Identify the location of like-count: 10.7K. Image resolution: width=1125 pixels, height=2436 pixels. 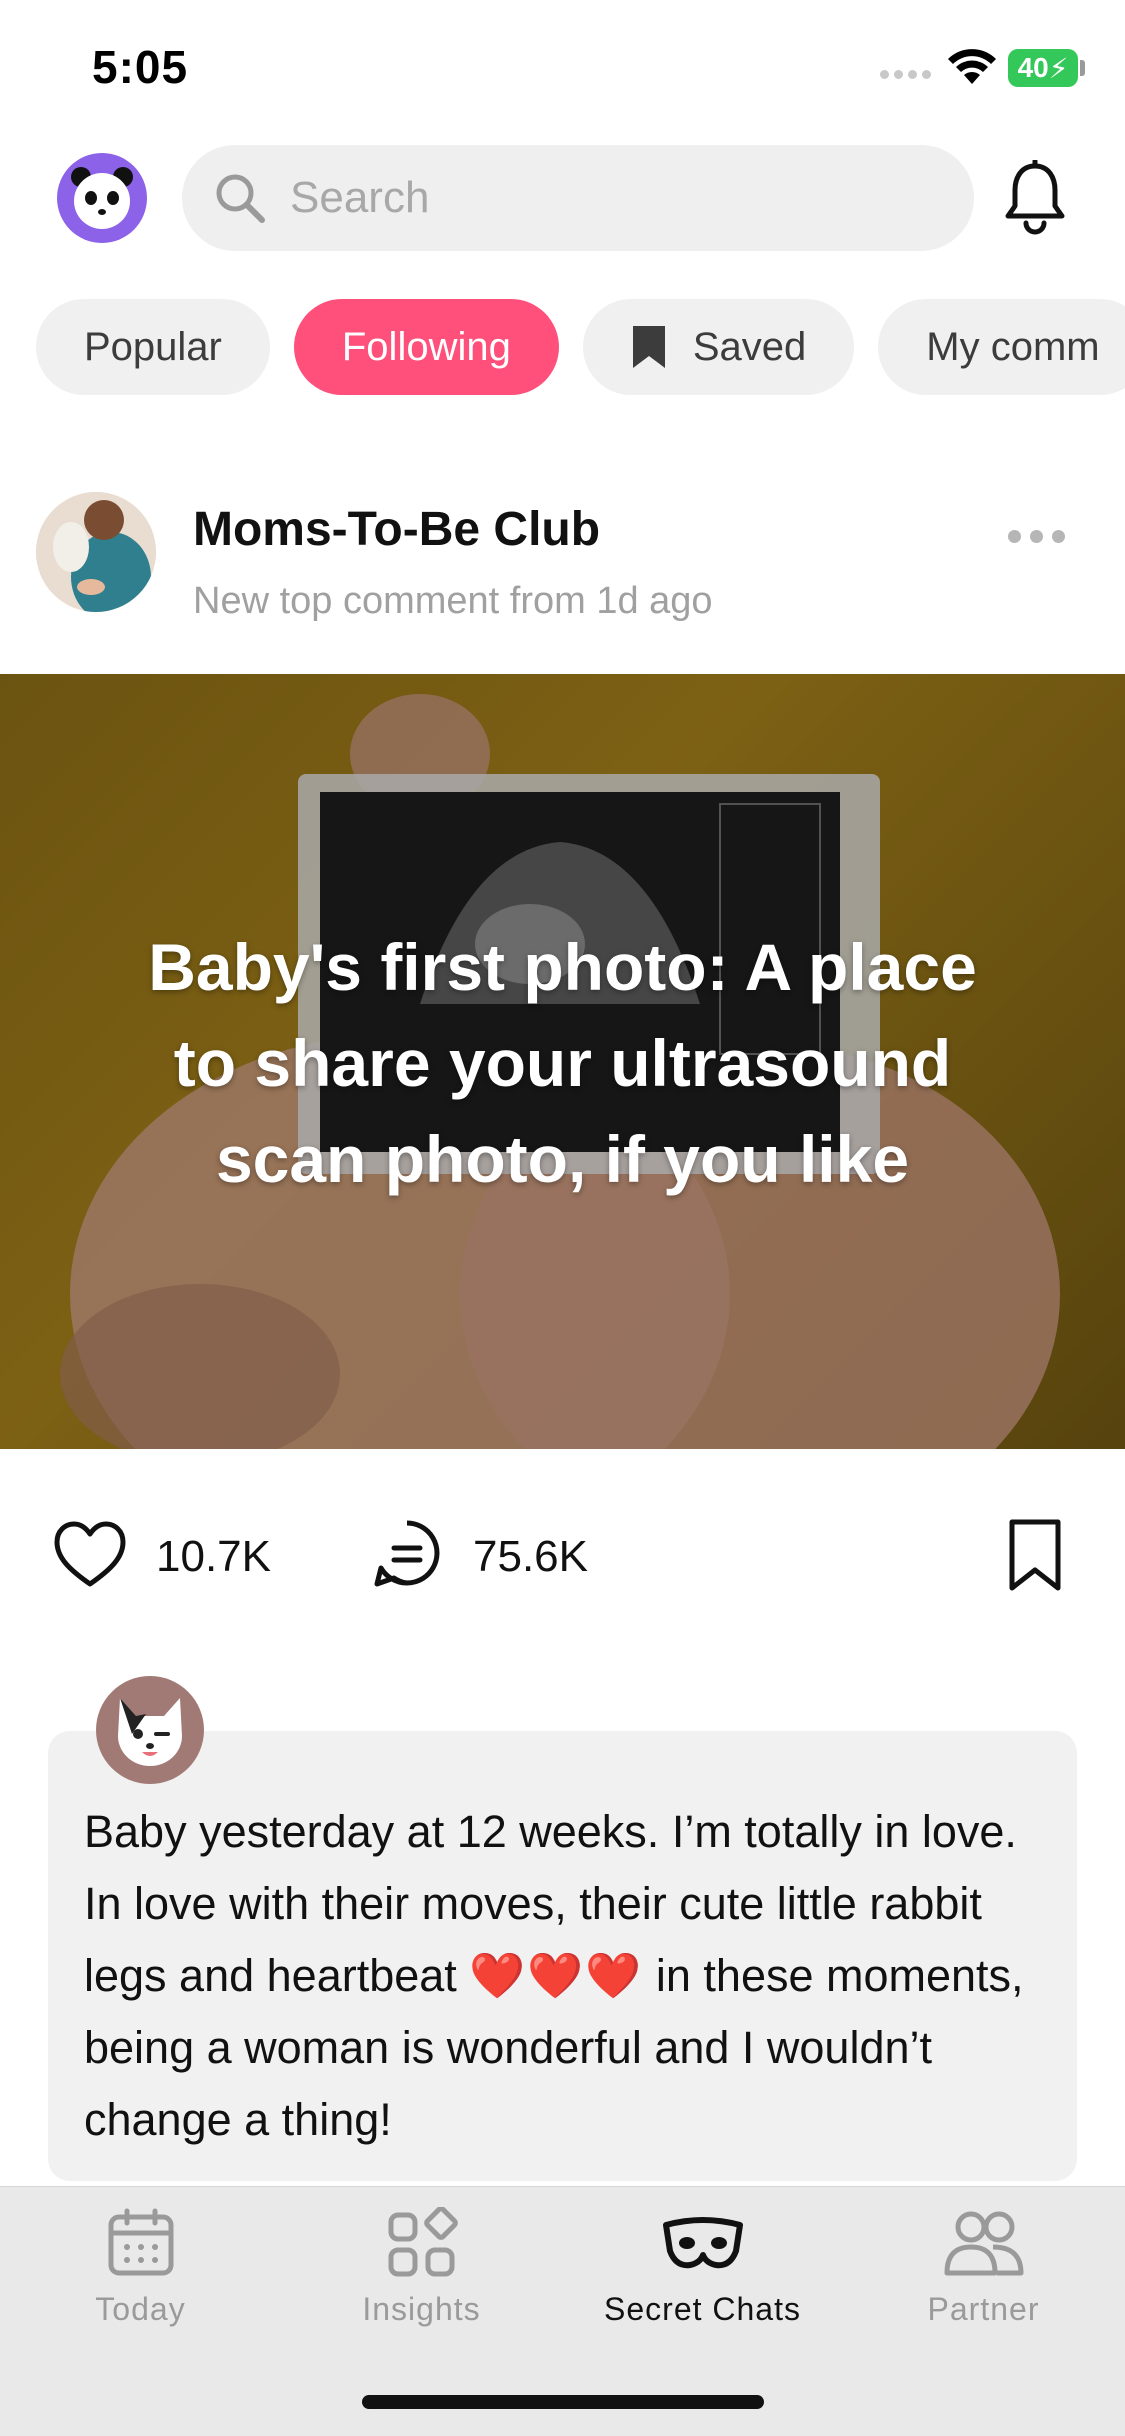
(213, 1556).